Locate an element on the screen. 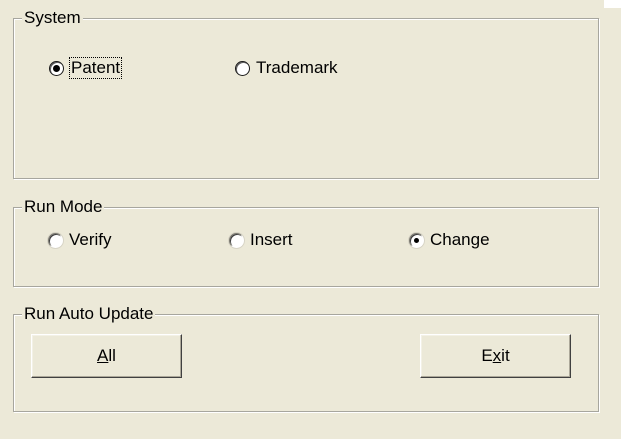 The width and height of the screenshot is (621, 439). radio-verify: Verify is located at coordinates (80, 240).